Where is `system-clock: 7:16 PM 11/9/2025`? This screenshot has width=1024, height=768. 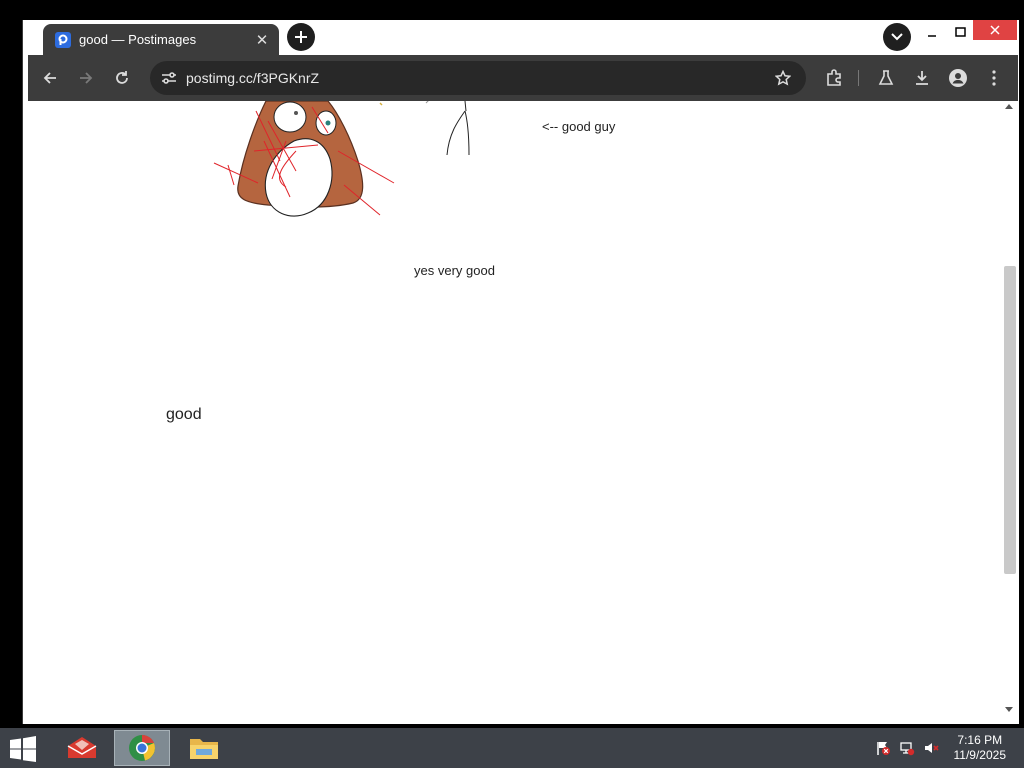
system-clock: 7:16 PM 11/9/2025 is located at coordinates (980, 748).